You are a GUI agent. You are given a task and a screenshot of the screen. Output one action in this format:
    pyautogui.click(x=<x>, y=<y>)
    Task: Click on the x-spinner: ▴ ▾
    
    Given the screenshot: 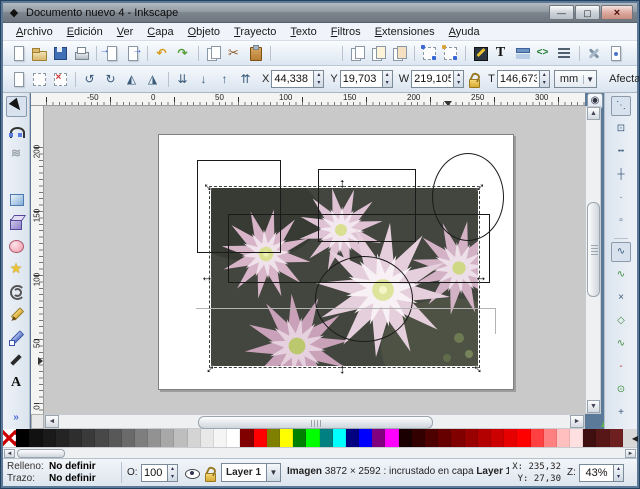 What is the action you would take?
    pyautogui.click(x=319, y=79)
    